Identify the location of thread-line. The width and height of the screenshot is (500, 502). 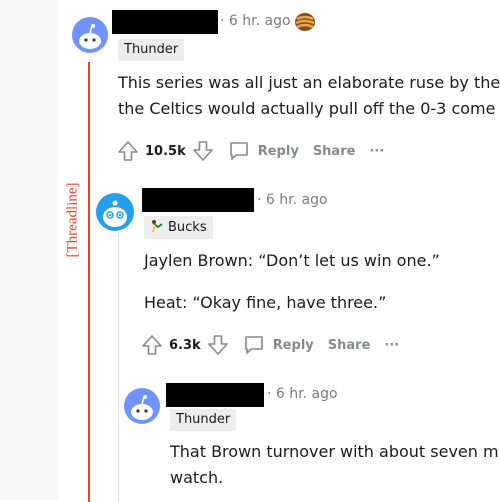
(118, 367).